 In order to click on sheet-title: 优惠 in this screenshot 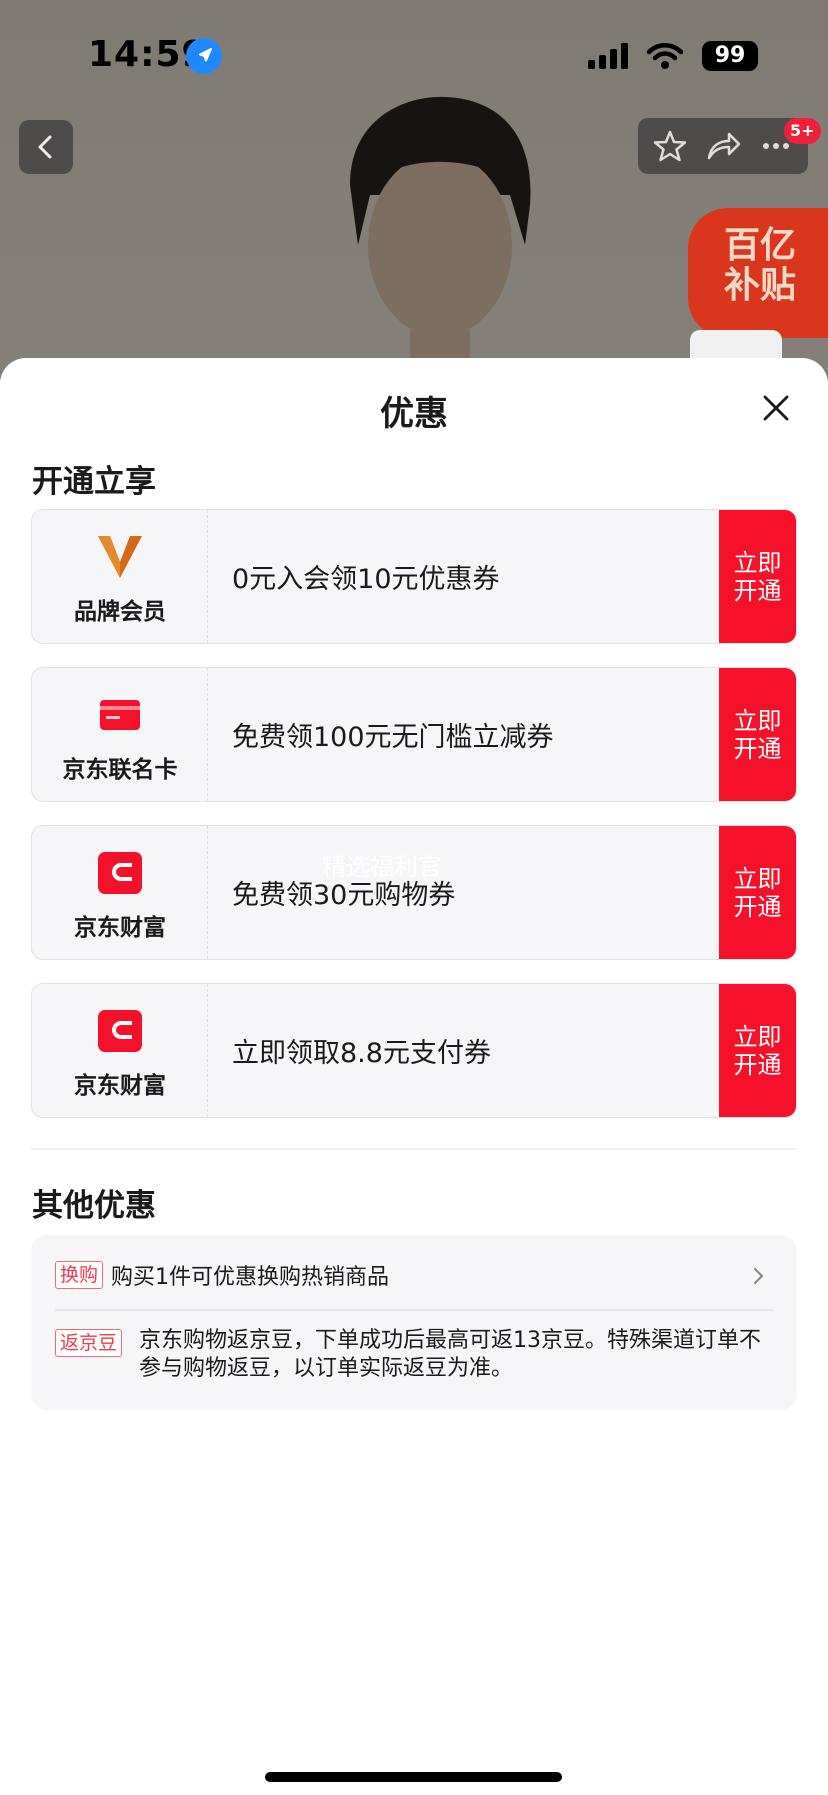, I will do `click(414, 414)`.